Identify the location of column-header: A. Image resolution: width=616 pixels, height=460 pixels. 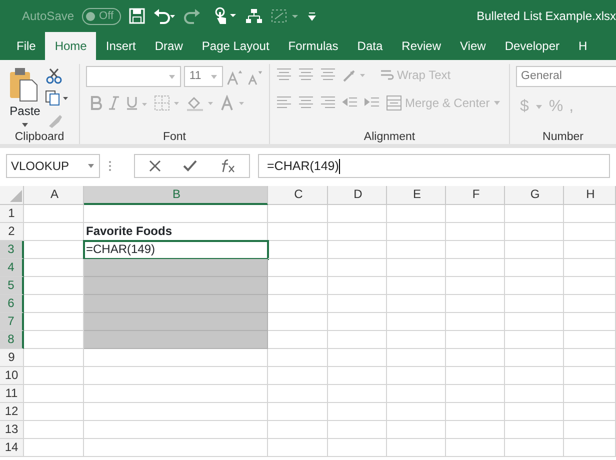
(54, 195).